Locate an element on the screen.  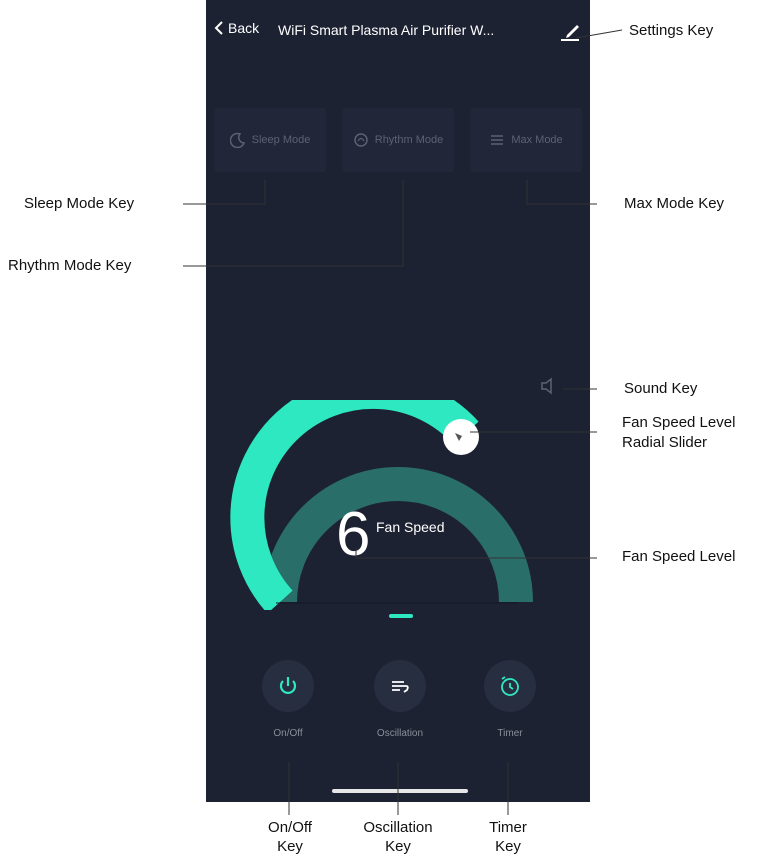
annotation-osc-line2: Key is located at coordinates (398, 846).